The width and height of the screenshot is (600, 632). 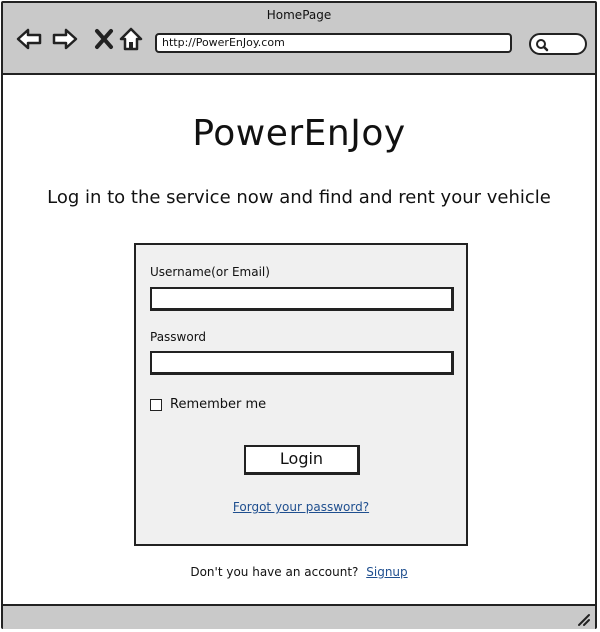 I want to click on status-bar, so click(x=299, y=616).